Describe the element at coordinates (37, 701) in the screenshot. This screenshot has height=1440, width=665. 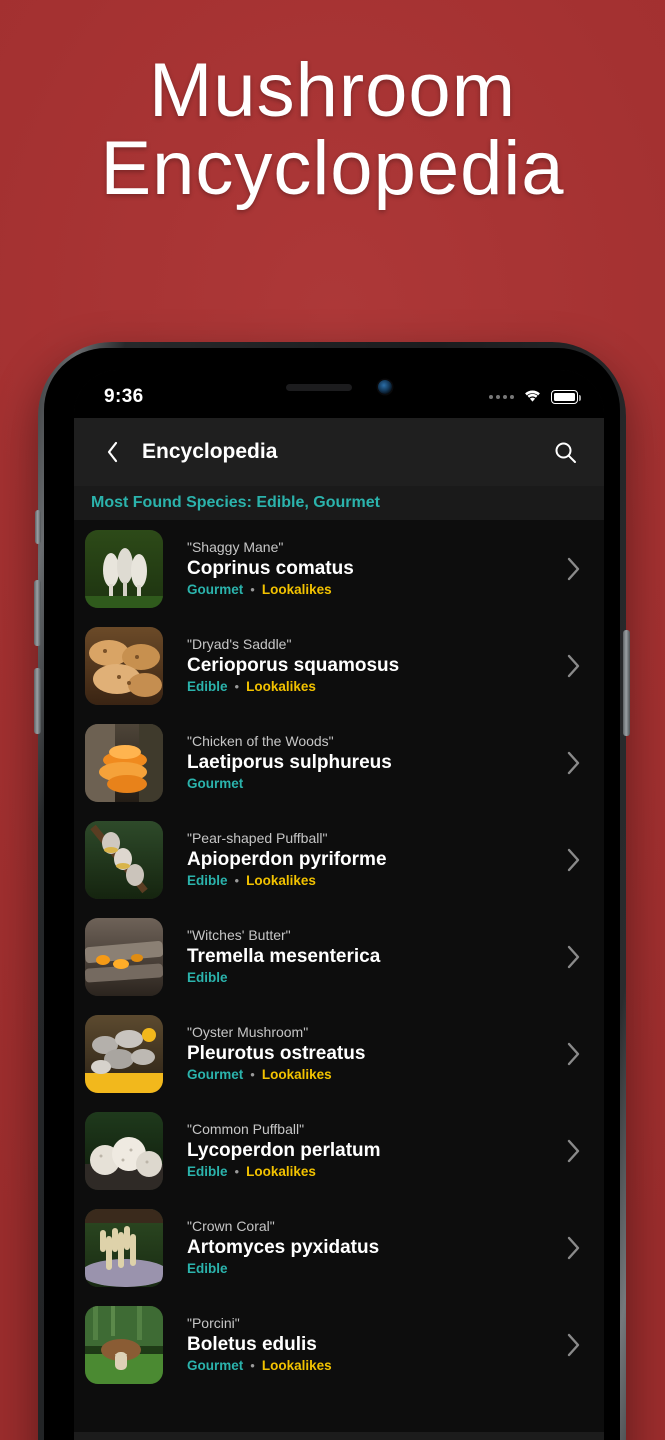
I see `phone-volume-down-button` at that location.